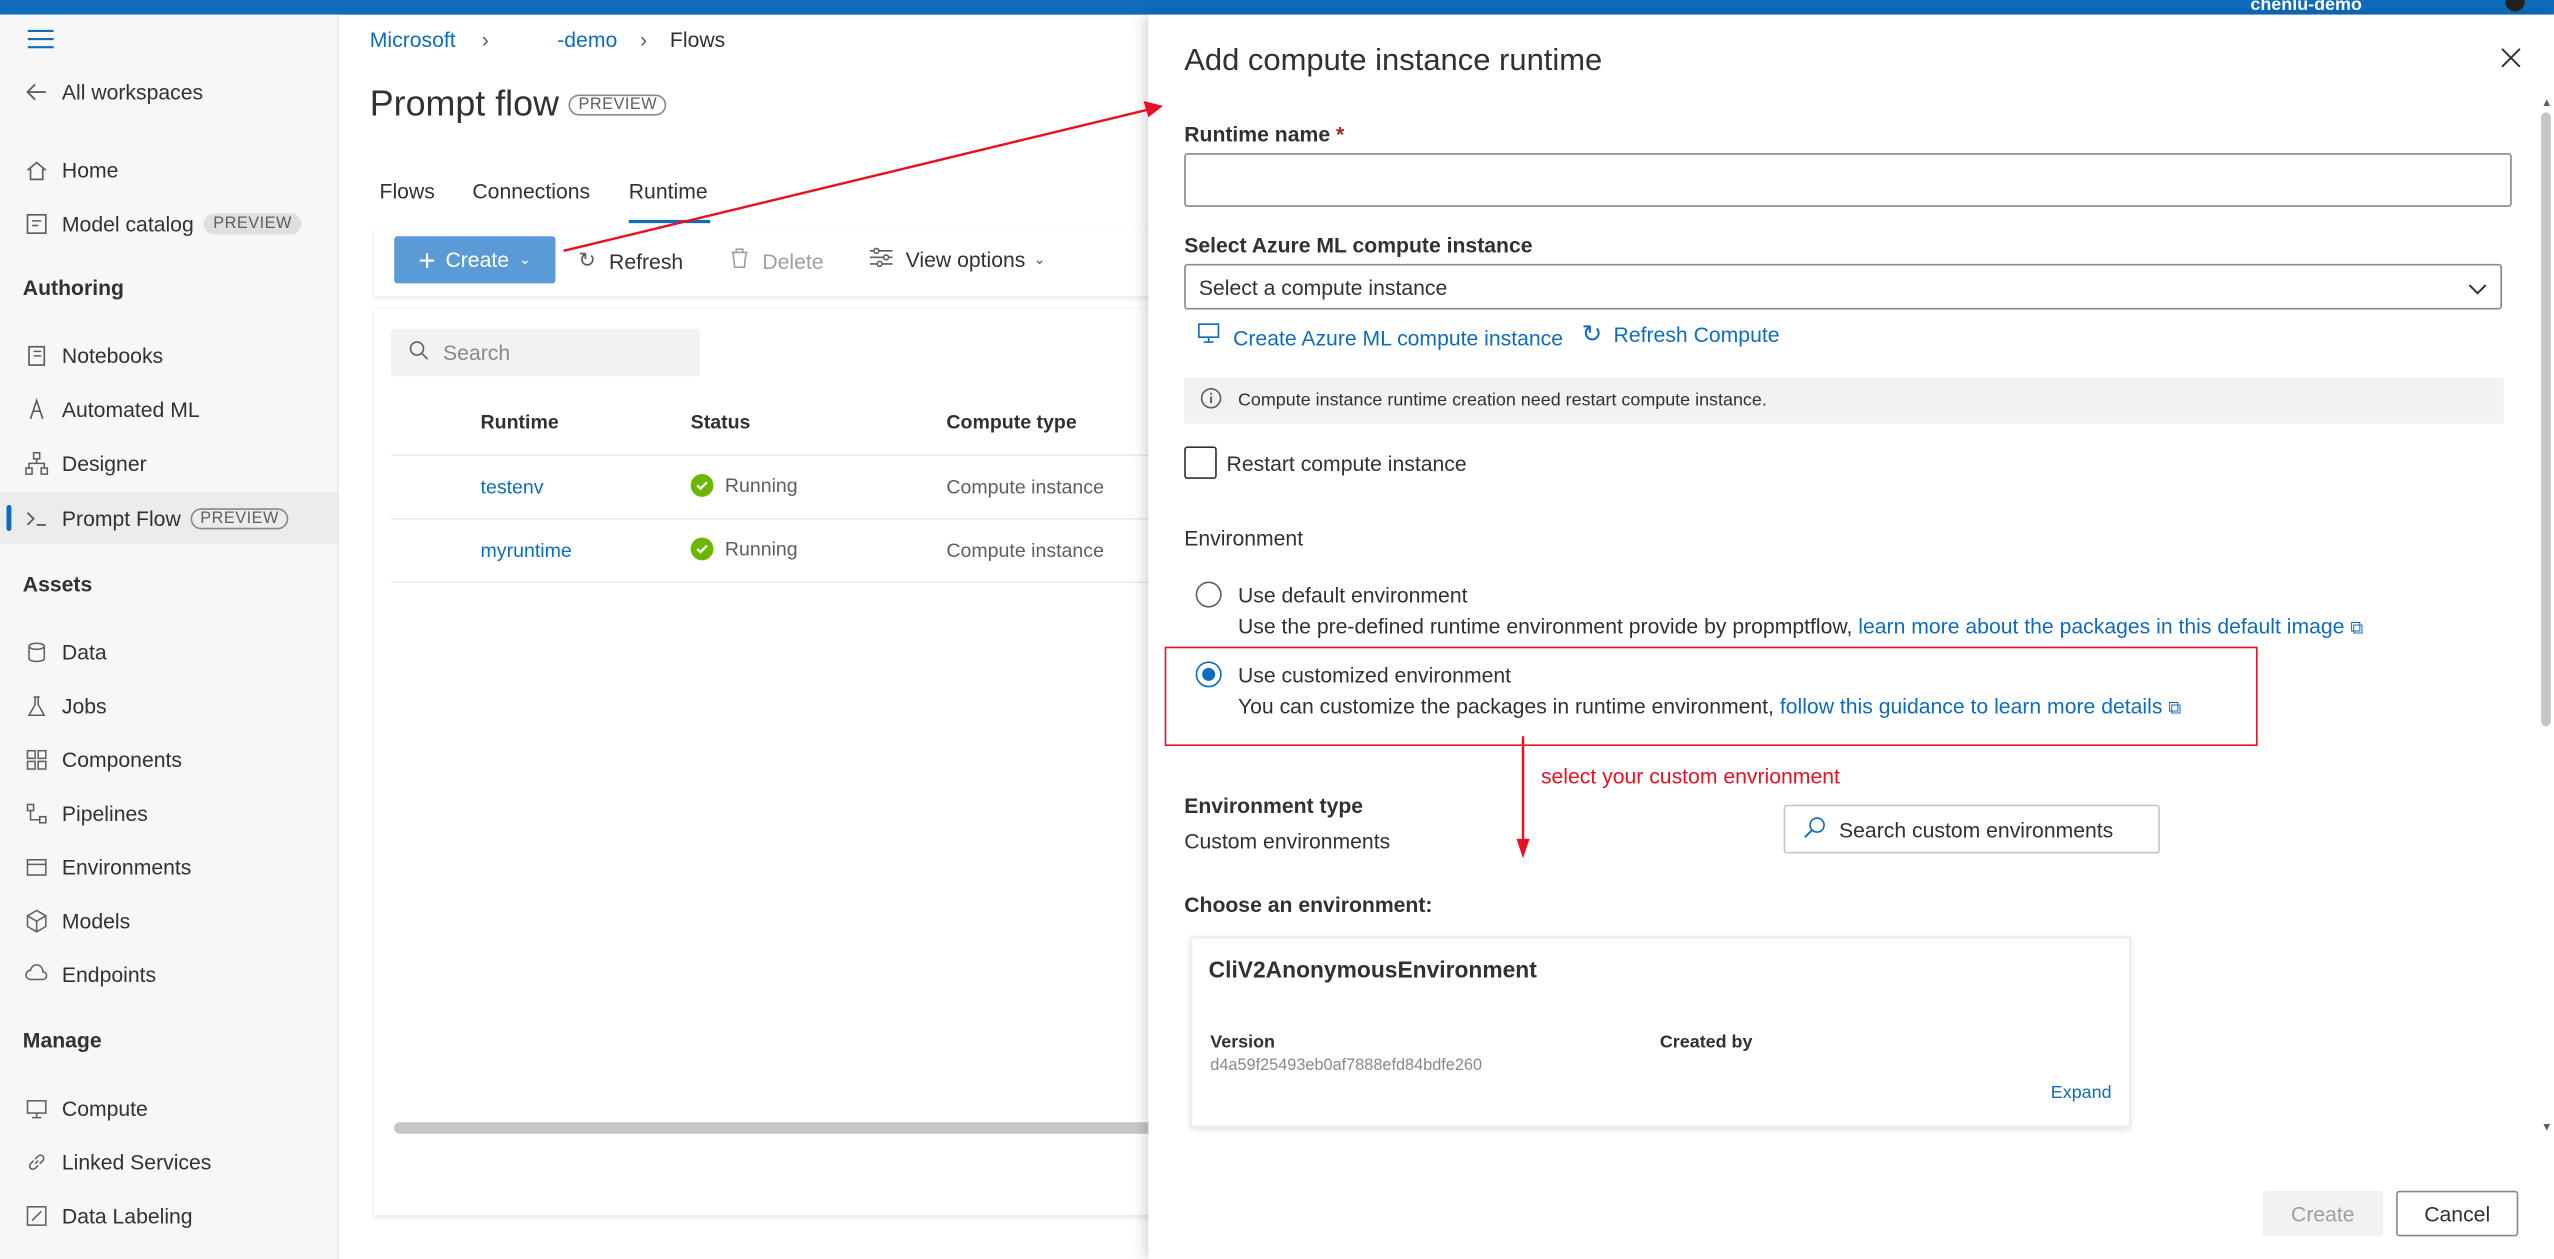 The image size is (2554, 1259). Describe the element at coordinates (1274, 805) in the screenshot. I see `environment-type-label: Environment type` at that location.